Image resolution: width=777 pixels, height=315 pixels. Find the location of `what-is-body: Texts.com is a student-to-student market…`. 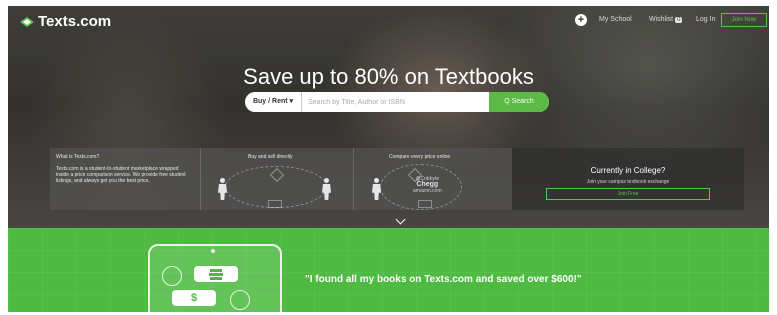

what-is-body: Texts.com is a student-to-student market… is located at coordinates (121, 175).